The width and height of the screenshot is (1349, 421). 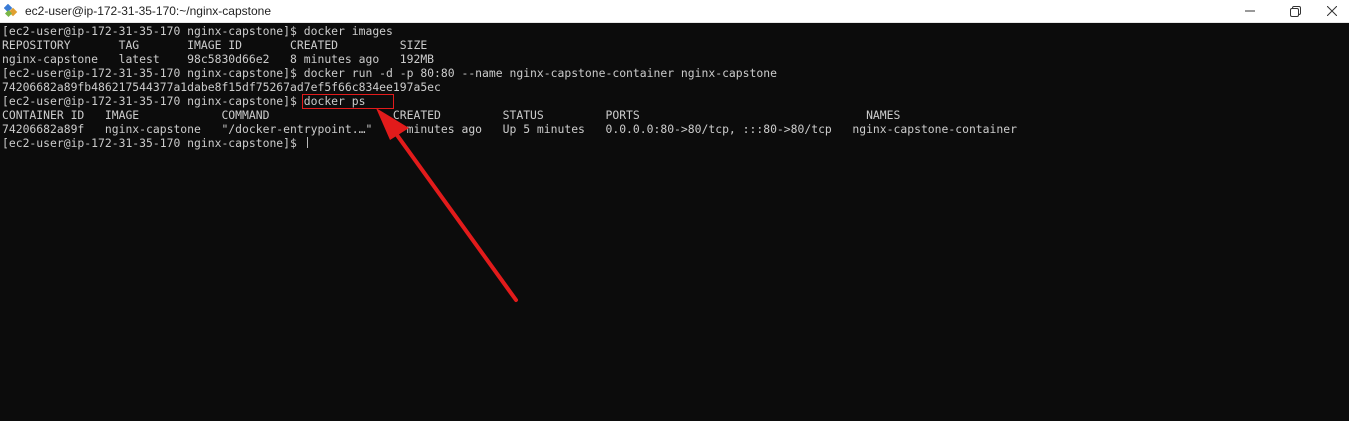 I want to click on maximize-icon, so click(x=1295, y=11).